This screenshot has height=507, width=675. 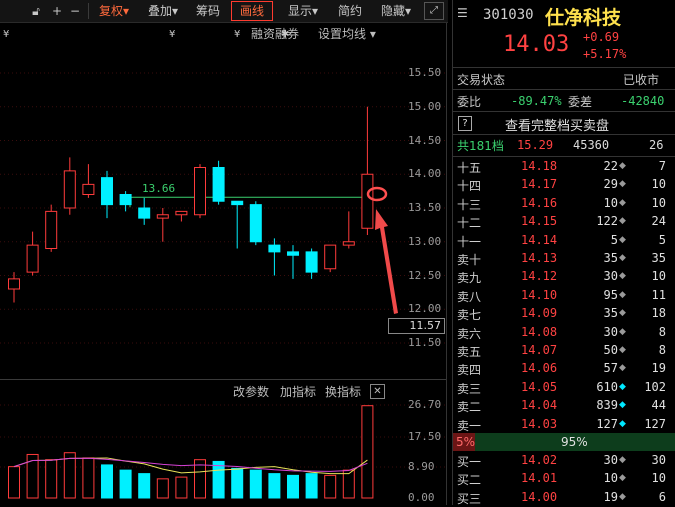 I want to click on close-indicator-icon: ✕, so click(x=377, y=391).